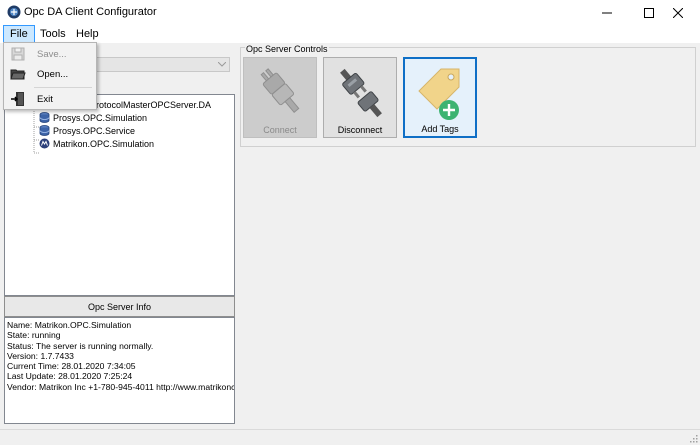  What do you see at coordinates (350, 437) in the screenshot?
I see `status-bar` at bounding box center [350, 437].